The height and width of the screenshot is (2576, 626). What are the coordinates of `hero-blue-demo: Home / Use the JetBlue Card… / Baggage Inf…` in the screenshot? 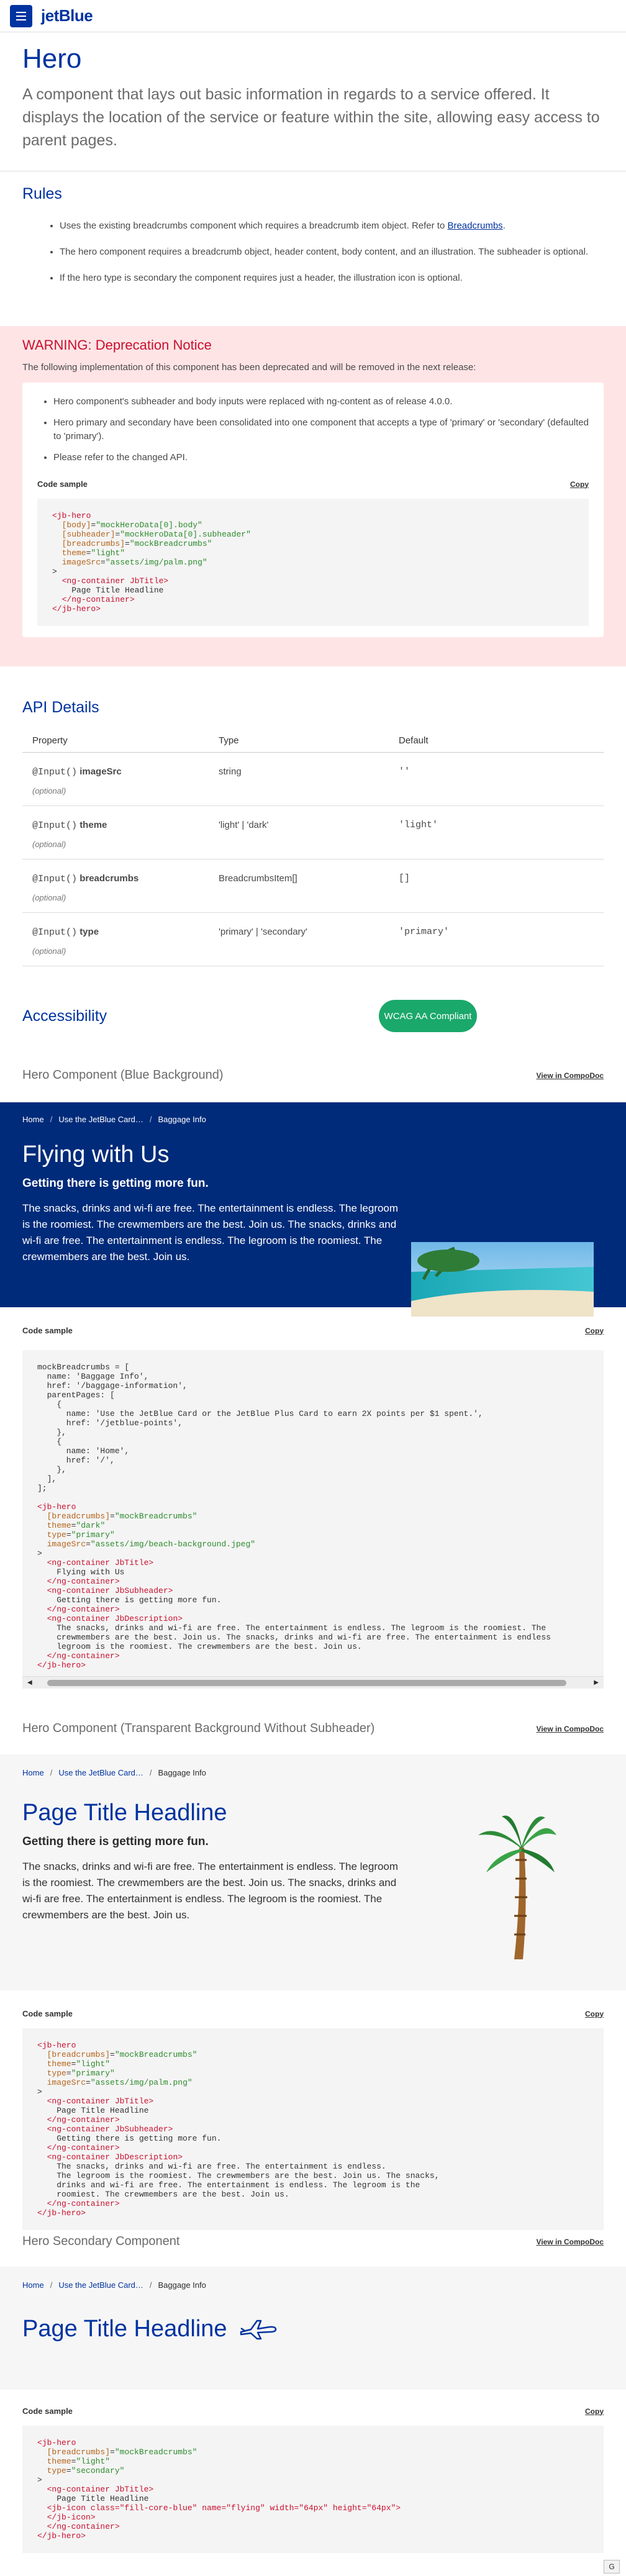 It's located at (313, 1209).